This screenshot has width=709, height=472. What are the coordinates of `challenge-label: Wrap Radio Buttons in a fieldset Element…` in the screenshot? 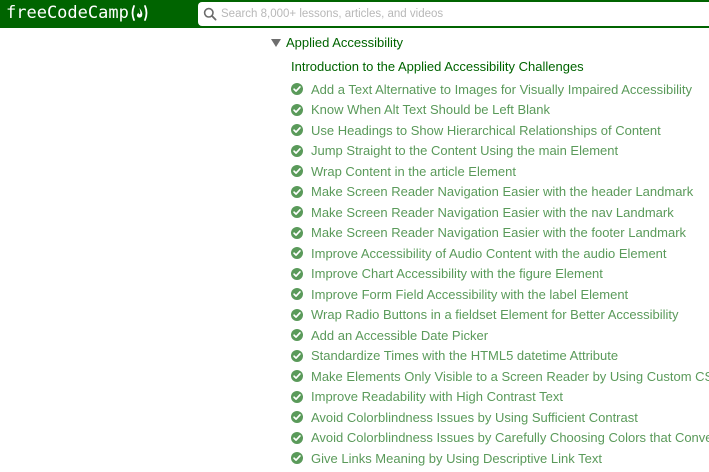 It's located at (495, 315).